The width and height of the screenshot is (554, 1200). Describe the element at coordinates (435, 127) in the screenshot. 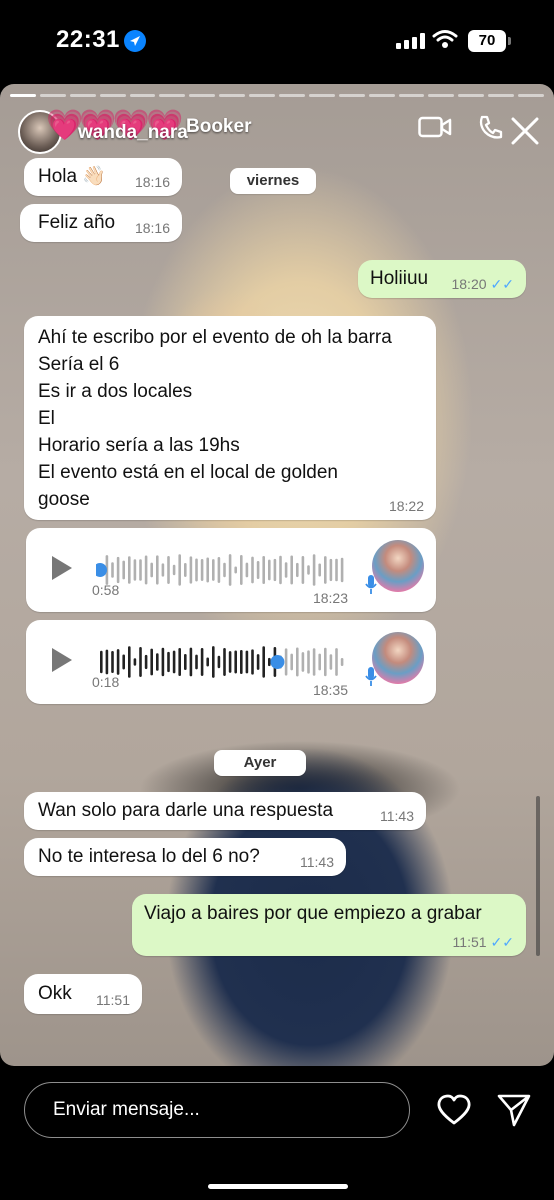

I see `video-call-icon` at that location.